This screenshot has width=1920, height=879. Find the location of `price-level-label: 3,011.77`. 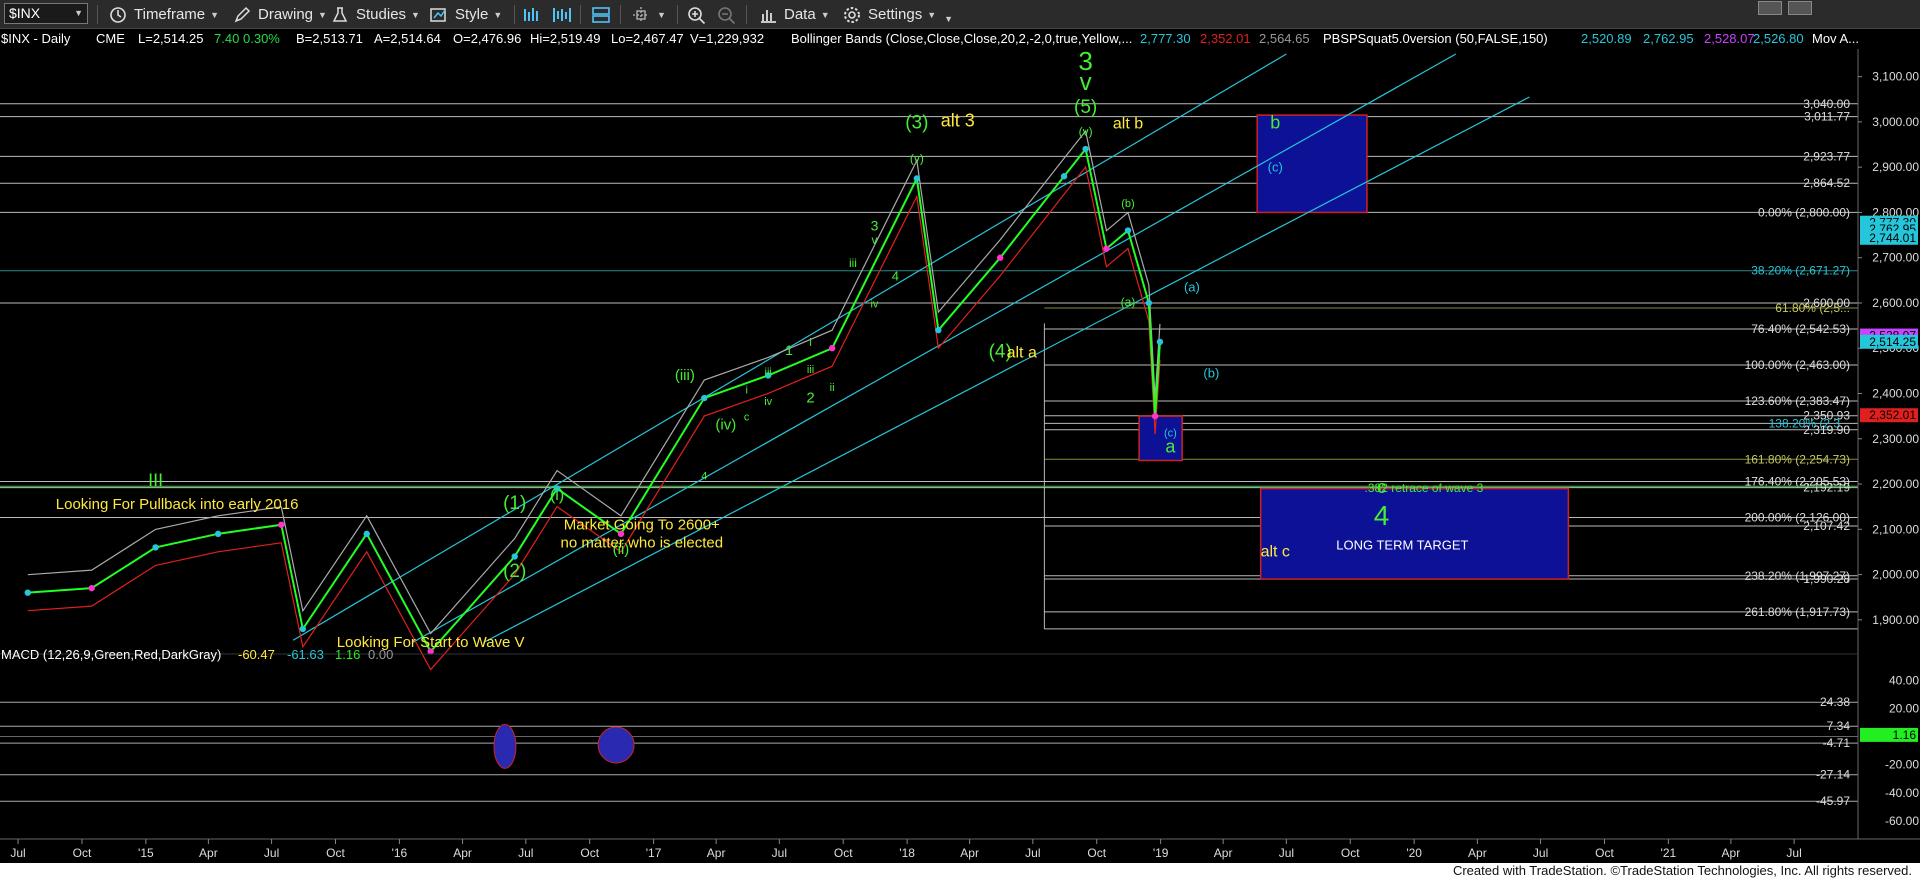

price-level-label: 3,011.77 is located at coordinates (1827, 117).